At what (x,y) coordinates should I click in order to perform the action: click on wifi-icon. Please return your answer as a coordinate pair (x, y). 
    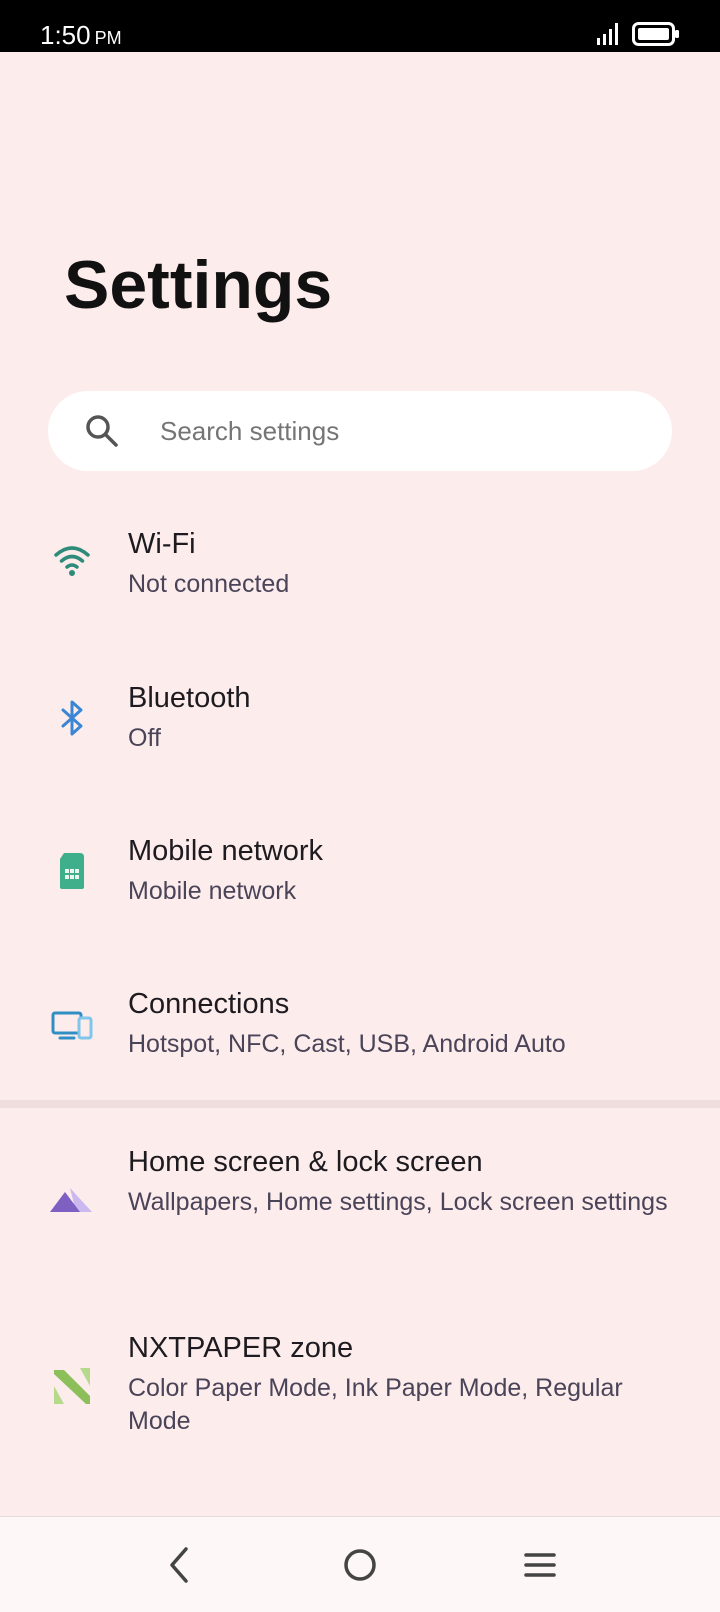
    Looking at the image, I should click on (72, 561).